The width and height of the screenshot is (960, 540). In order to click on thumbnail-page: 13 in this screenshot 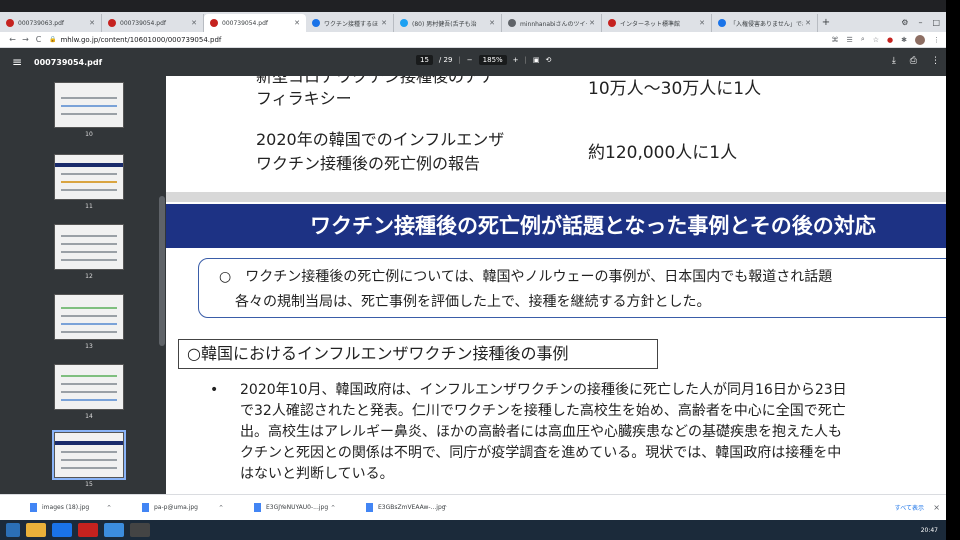, I will do `click(89, 322)`.